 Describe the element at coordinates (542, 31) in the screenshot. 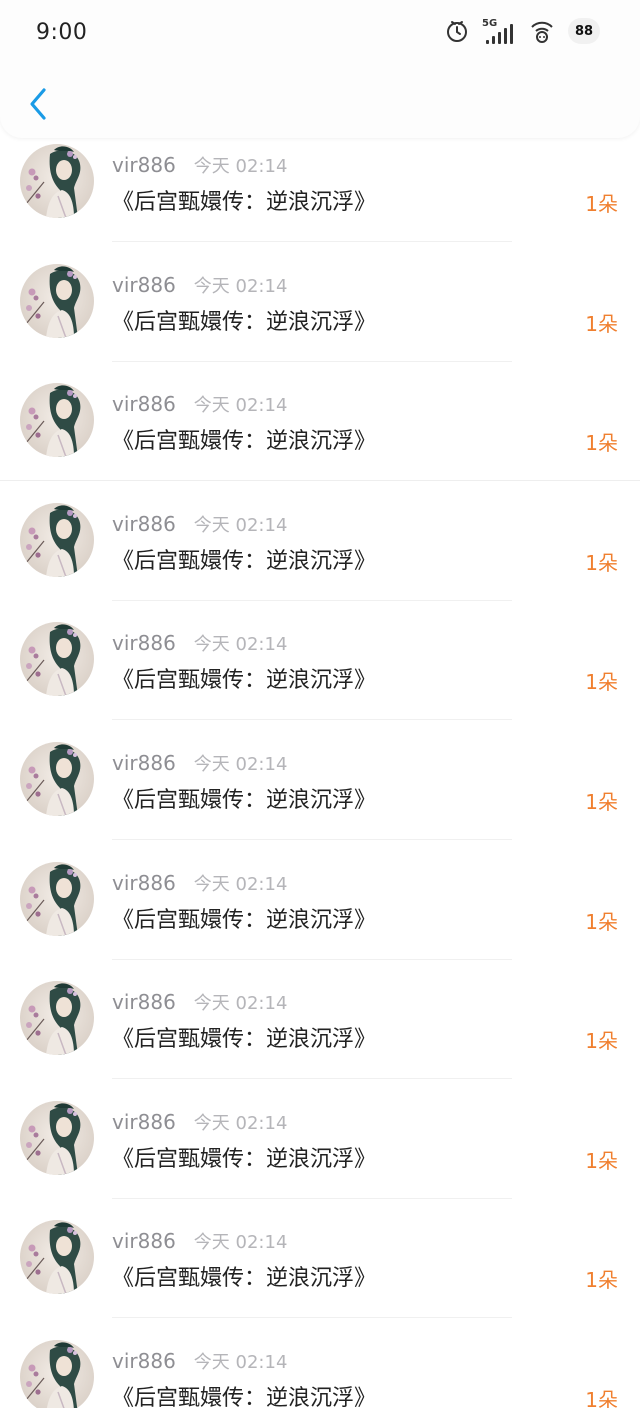

I see `wifi-icon` at that location.